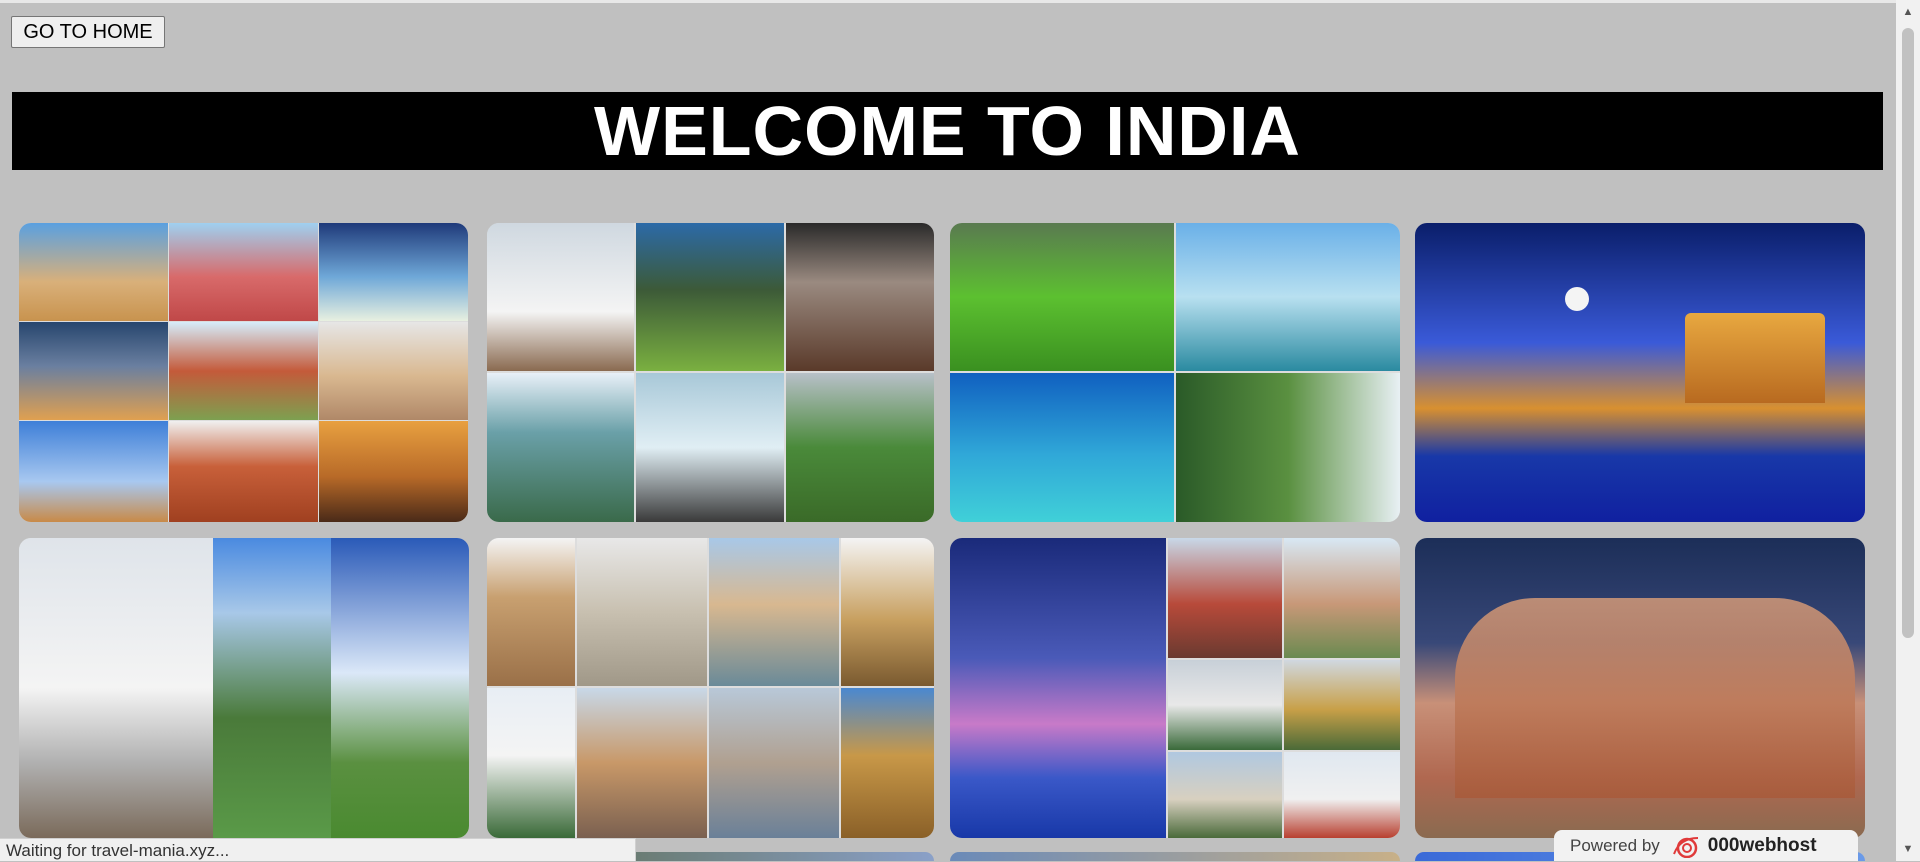 This screenshot has width=1920, height=862. I want to click on village-houses-image, so click(710, 297).